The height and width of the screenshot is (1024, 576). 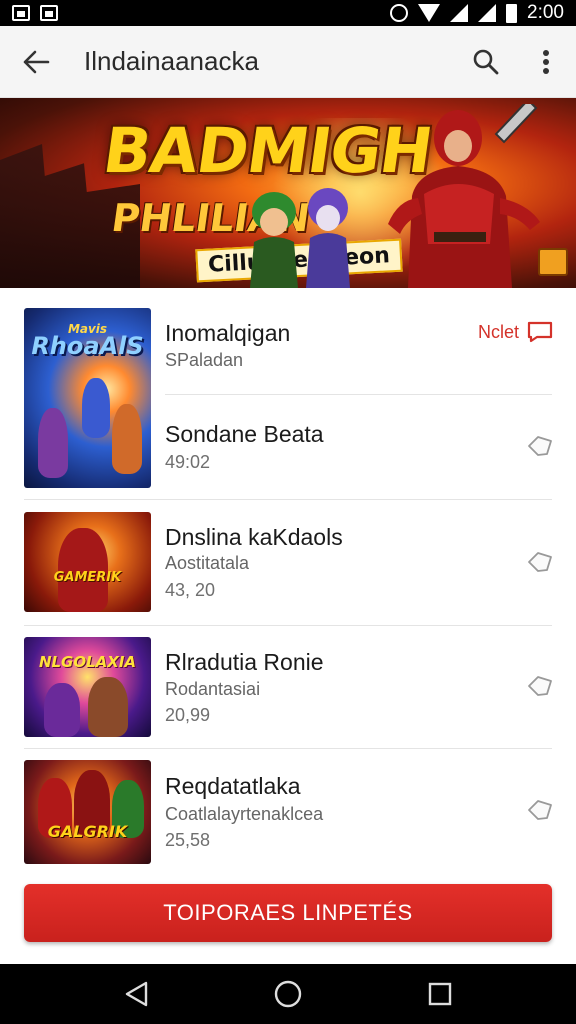 What do you see at coordinates (207, 563) in the screenshot?
I see `list-item-subtitle: Aostitatala` at bounding box center [207, 563].